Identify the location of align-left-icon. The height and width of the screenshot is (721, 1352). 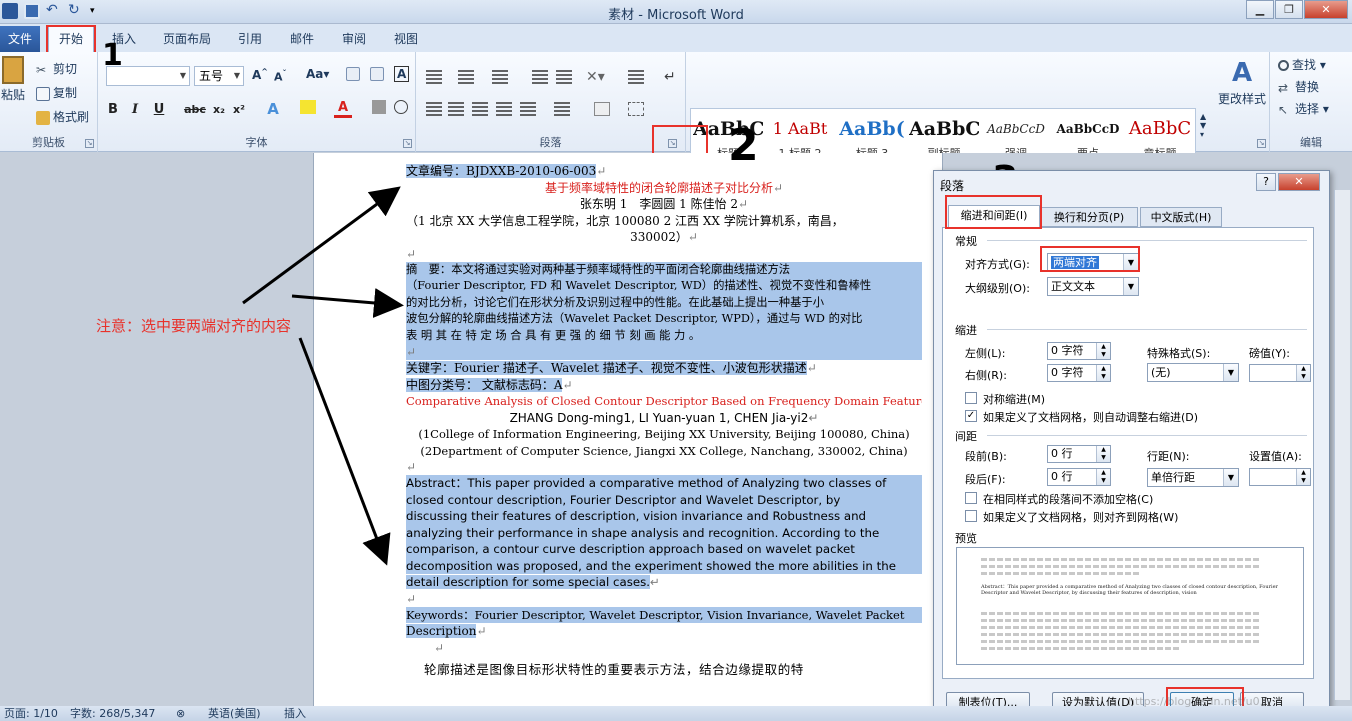
(434, 109).